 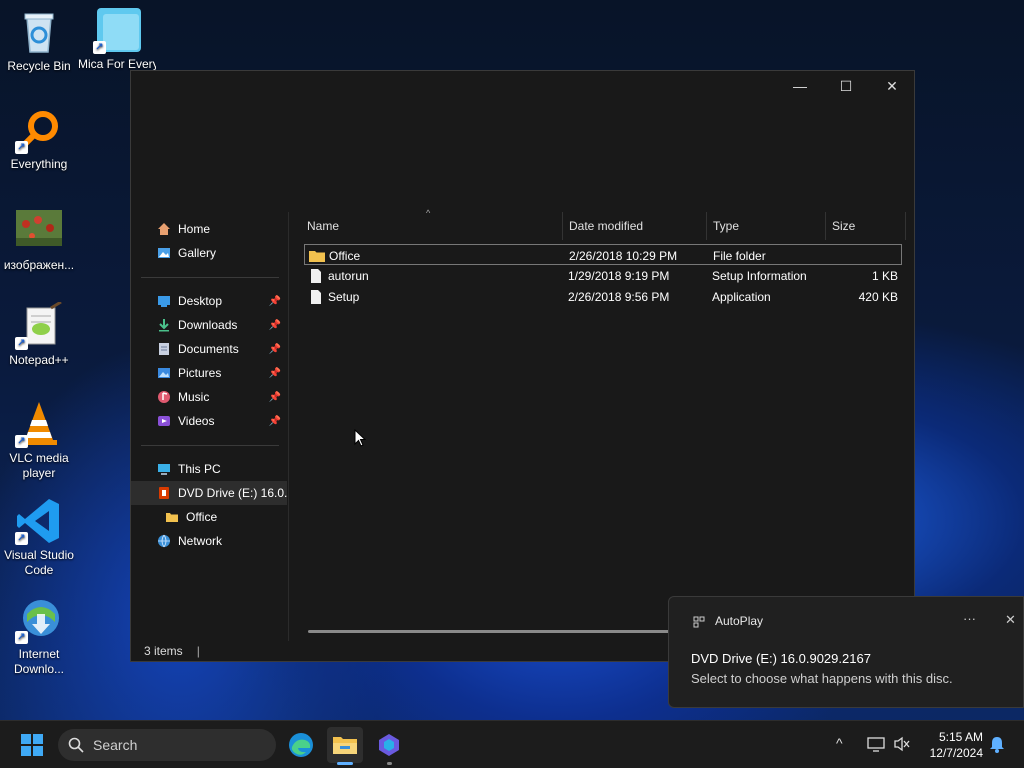 What do you see at coordinates (39, 41) in the screenshot?
I see `desktop-icon-recycle-bin: Recycle Bin` at bounding box center [39, 41].